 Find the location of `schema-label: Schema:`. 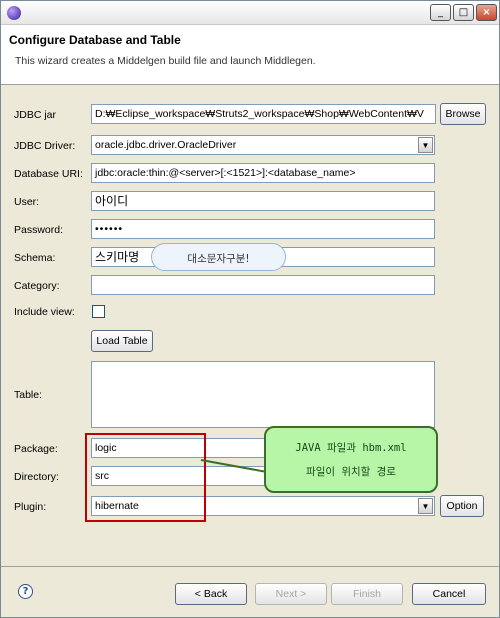

schema-label: Schema: is located at coordinates (35, 258).